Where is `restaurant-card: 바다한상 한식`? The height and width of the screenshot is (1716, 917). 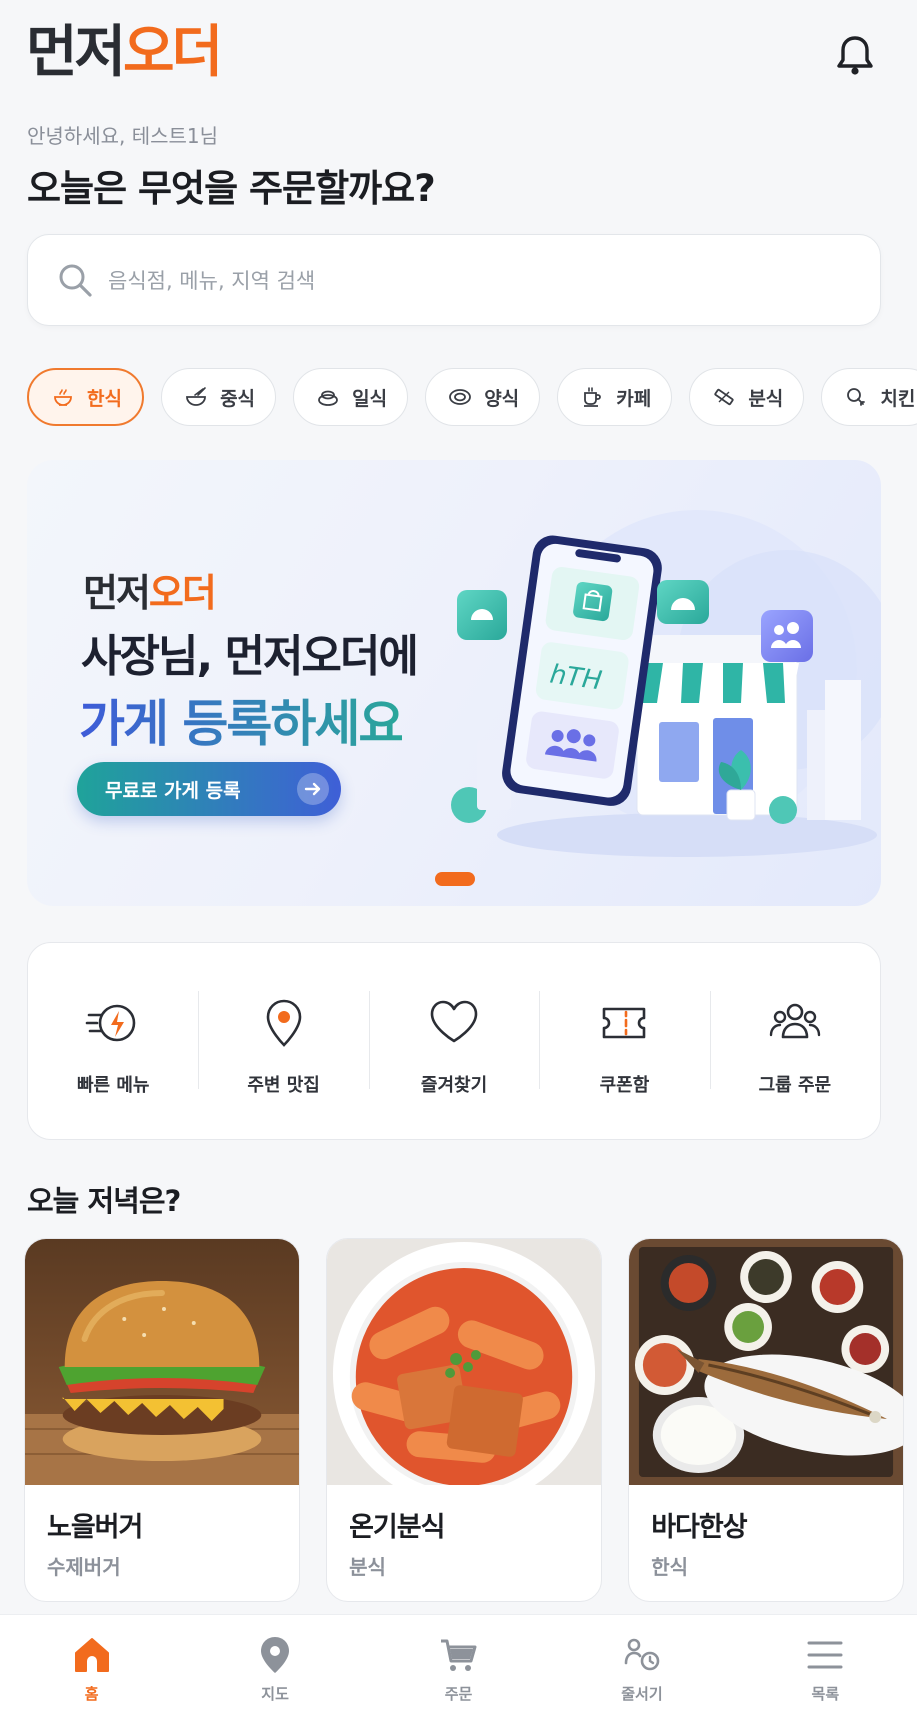
restaurant-card: 바다한상 한식 is located at coordinates (766, 1420).